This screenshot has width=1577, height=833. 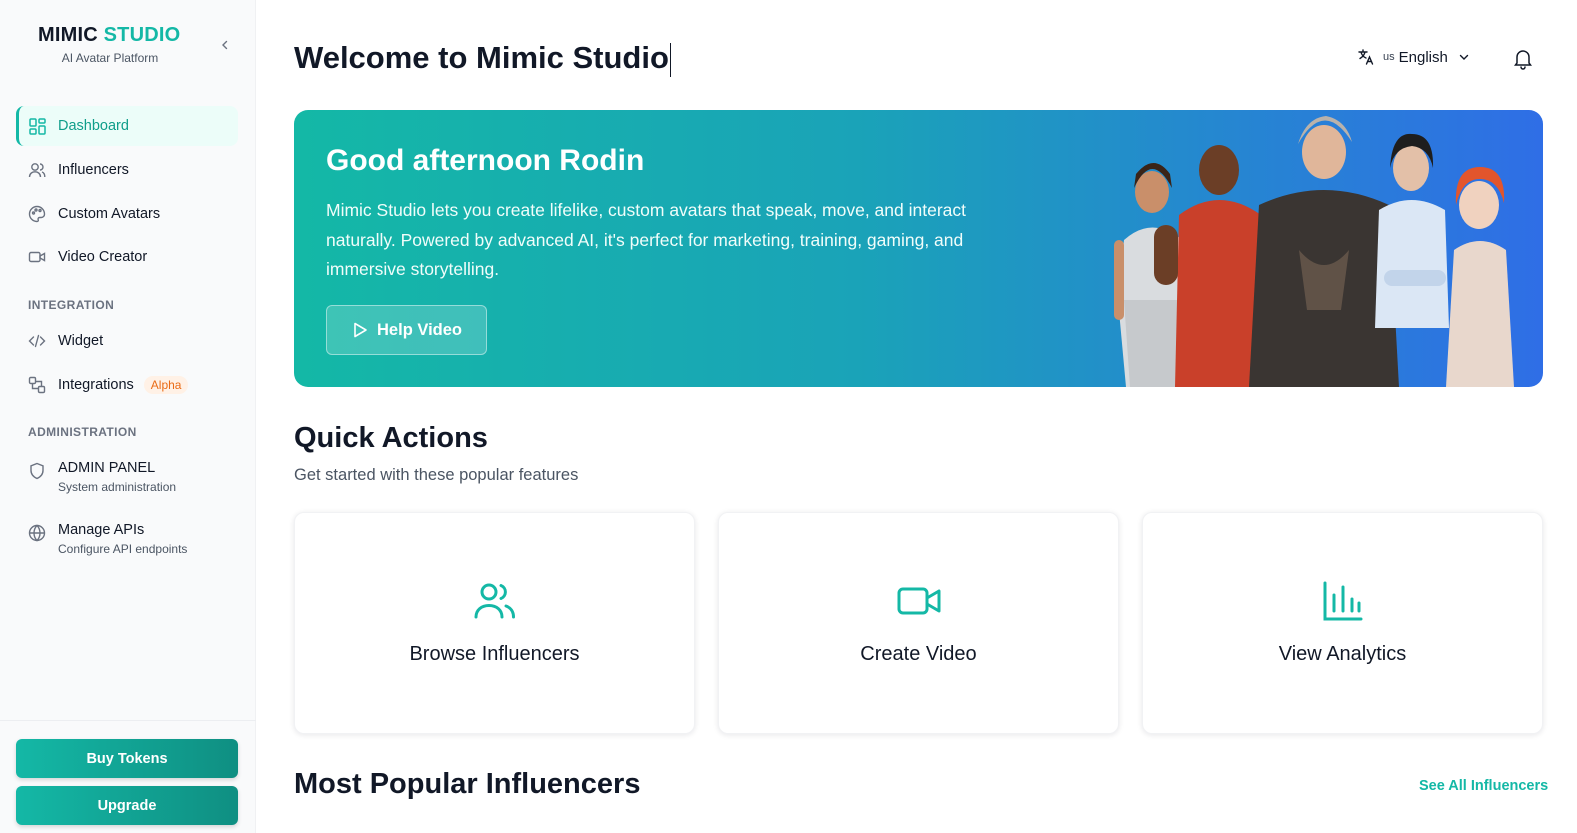 I want to click on greeting: Good afternoon Rodin, so click(x=485, y=160).